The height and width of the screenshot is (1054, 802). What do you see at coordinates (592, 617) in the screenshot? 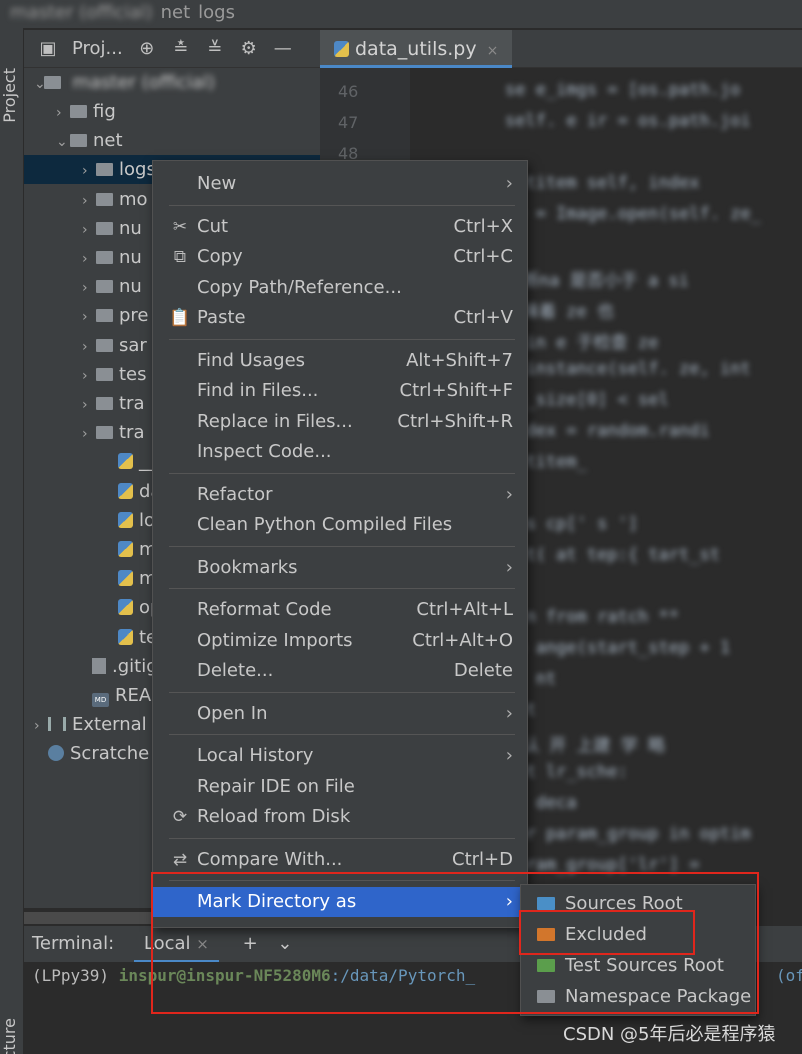
I see `code-line: ain from ratch **` at bounding box center [592, 617].